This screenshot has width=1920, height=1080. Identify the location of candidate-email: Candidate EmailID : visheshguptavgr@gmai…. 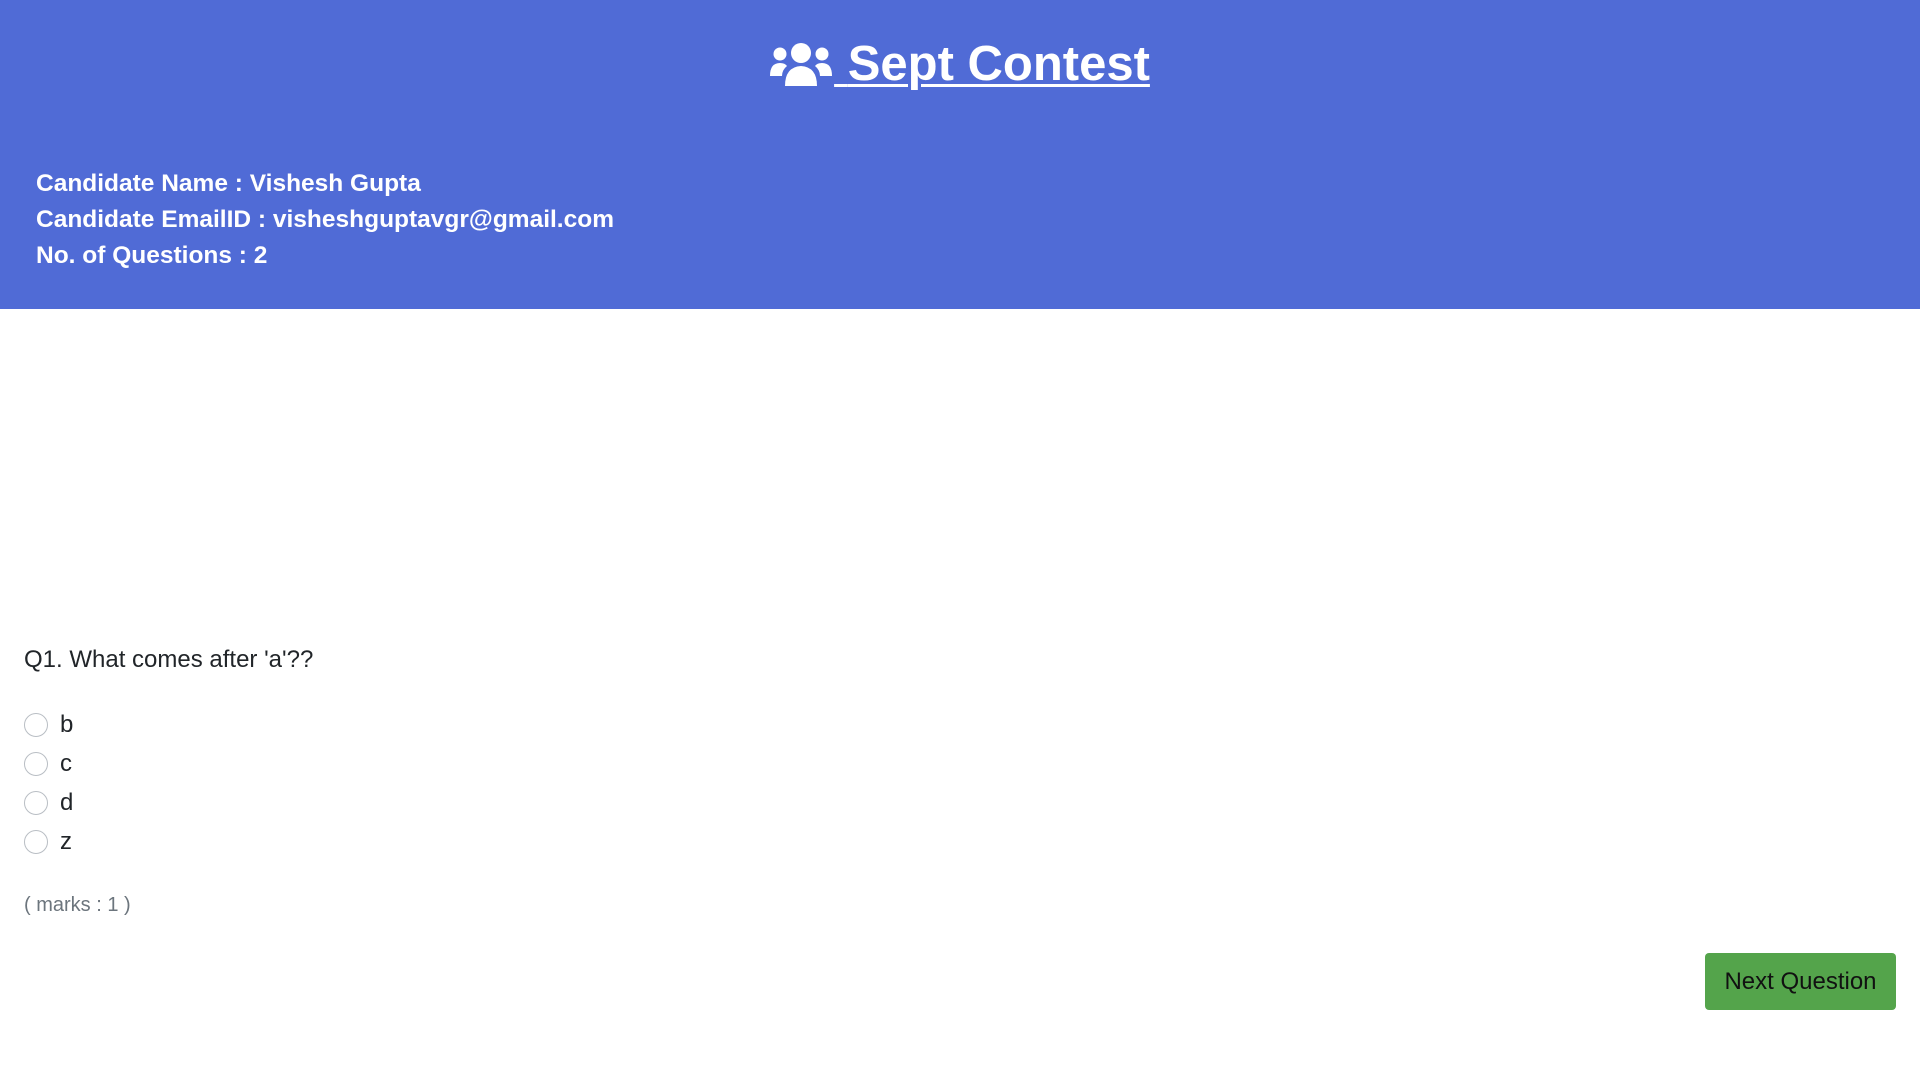
(325, 219).